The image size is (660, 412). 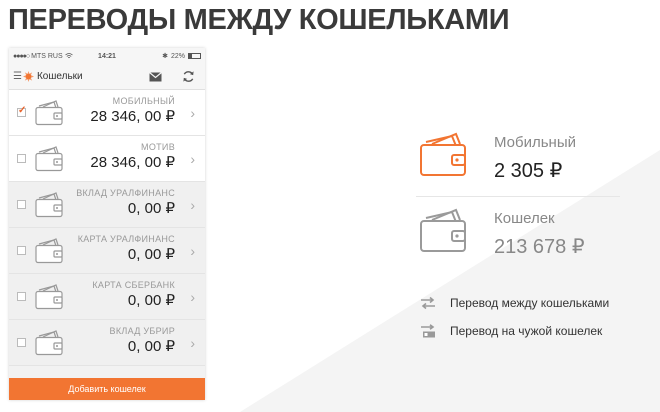 I want to click on wallet-info: МОТИВ 28 346, 00 ₽, so click(x=132, y=156).